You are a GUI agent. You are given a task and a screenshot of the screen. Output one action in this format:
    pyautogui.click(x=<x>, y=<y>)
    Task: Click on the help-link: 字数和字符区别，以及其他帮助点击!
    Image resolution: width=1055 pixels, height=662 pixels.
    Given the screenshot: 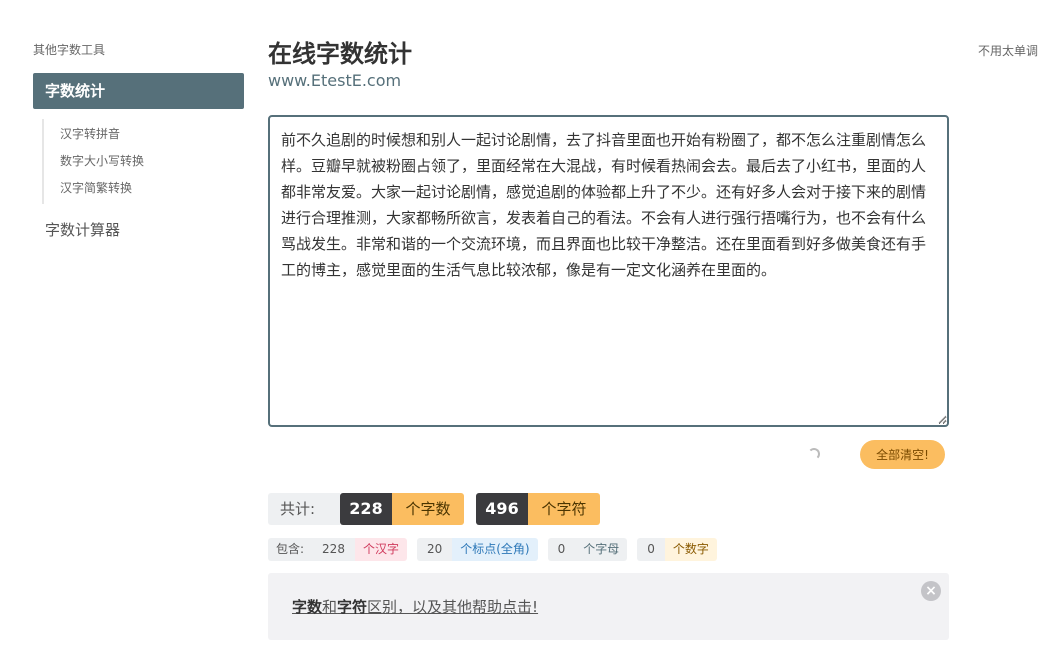 What is the action you would take?
    pyautogui.click(x=415, y=607)
    